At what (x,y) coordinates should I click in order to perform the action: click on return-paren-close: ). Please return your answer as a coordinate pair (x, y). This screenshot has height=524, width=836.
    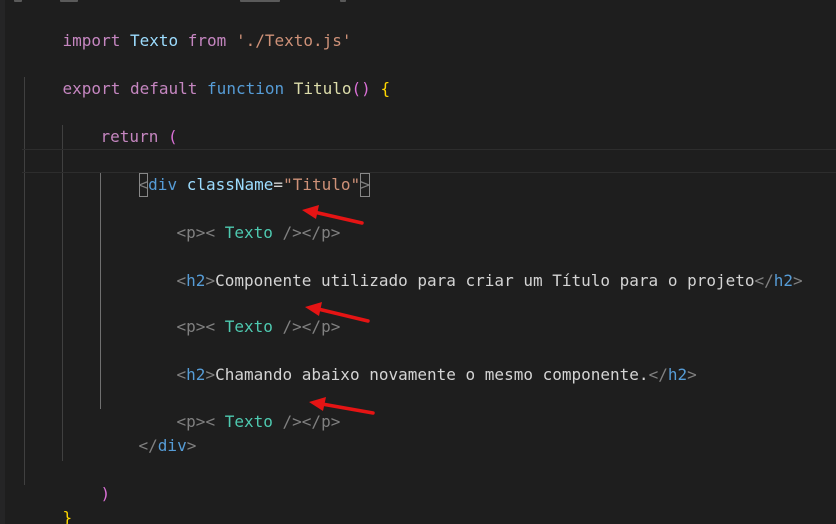
    Looking at the image, I should click on (105, 493).